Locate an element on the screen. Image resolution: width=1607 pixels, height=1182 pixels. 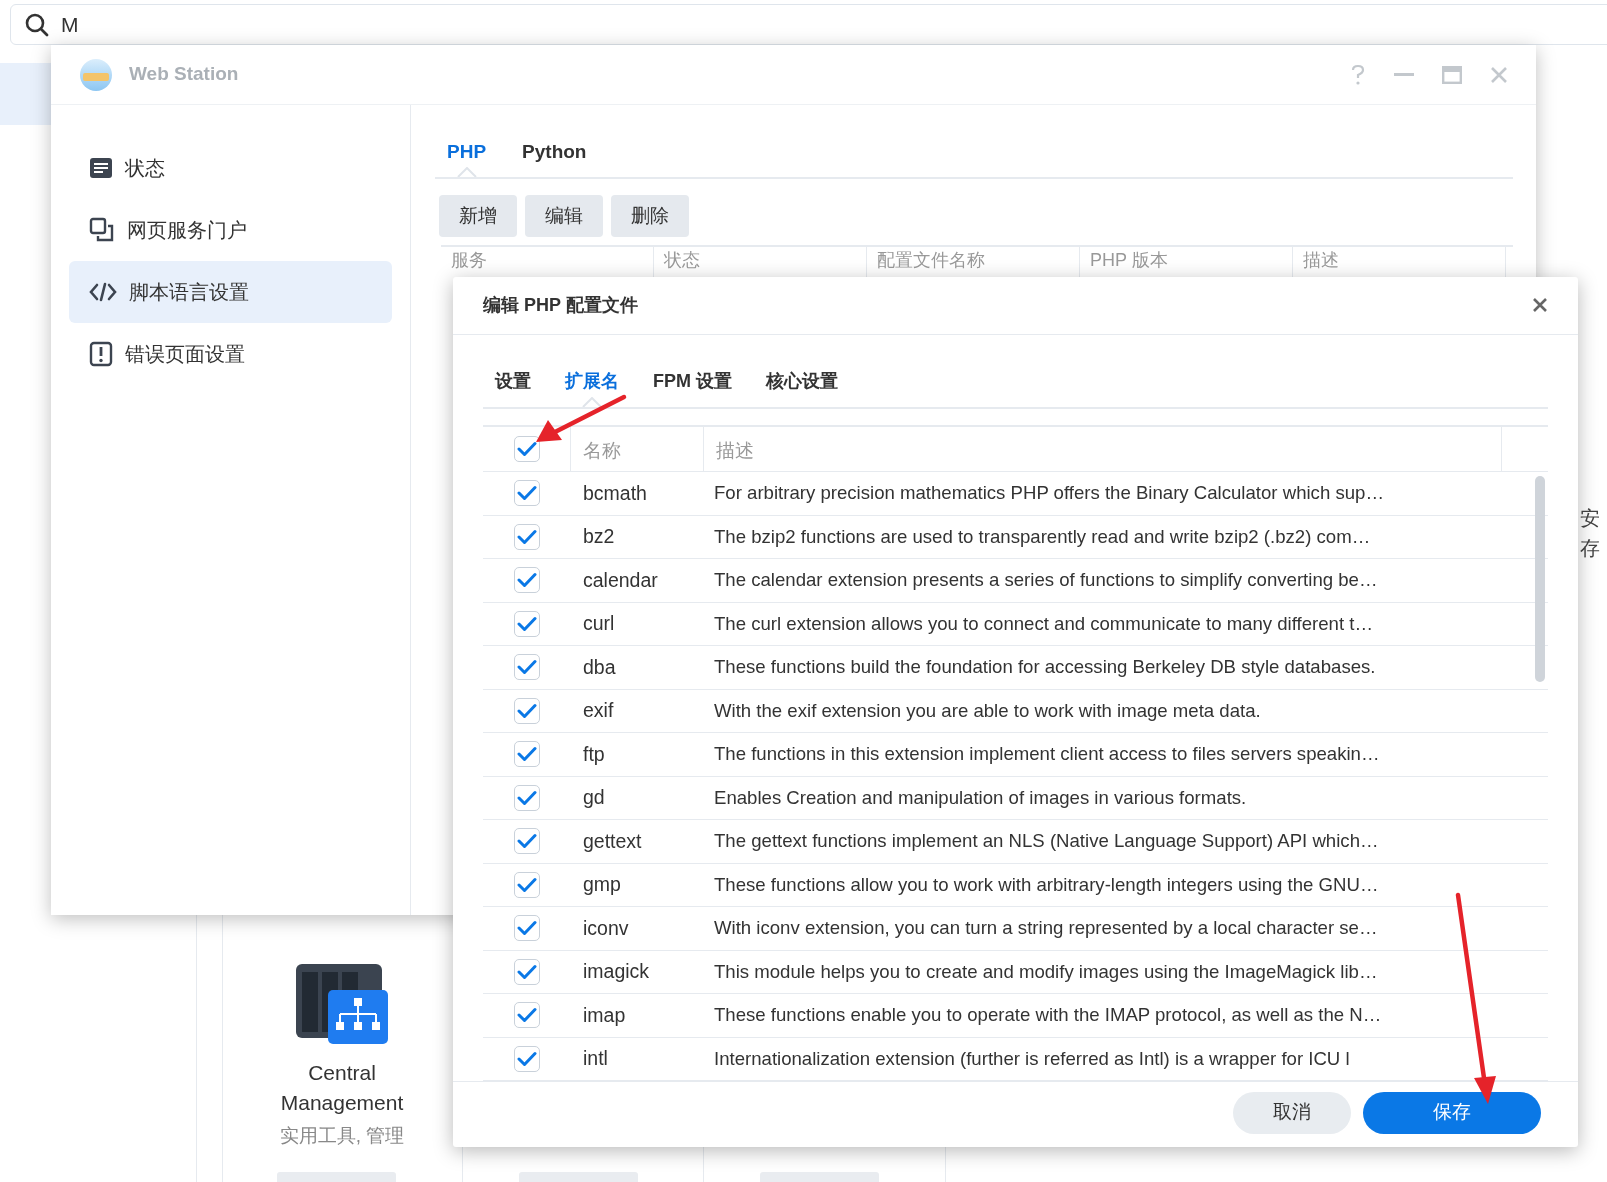
table-cell-text: gmp is located at coordinates (602, 885).